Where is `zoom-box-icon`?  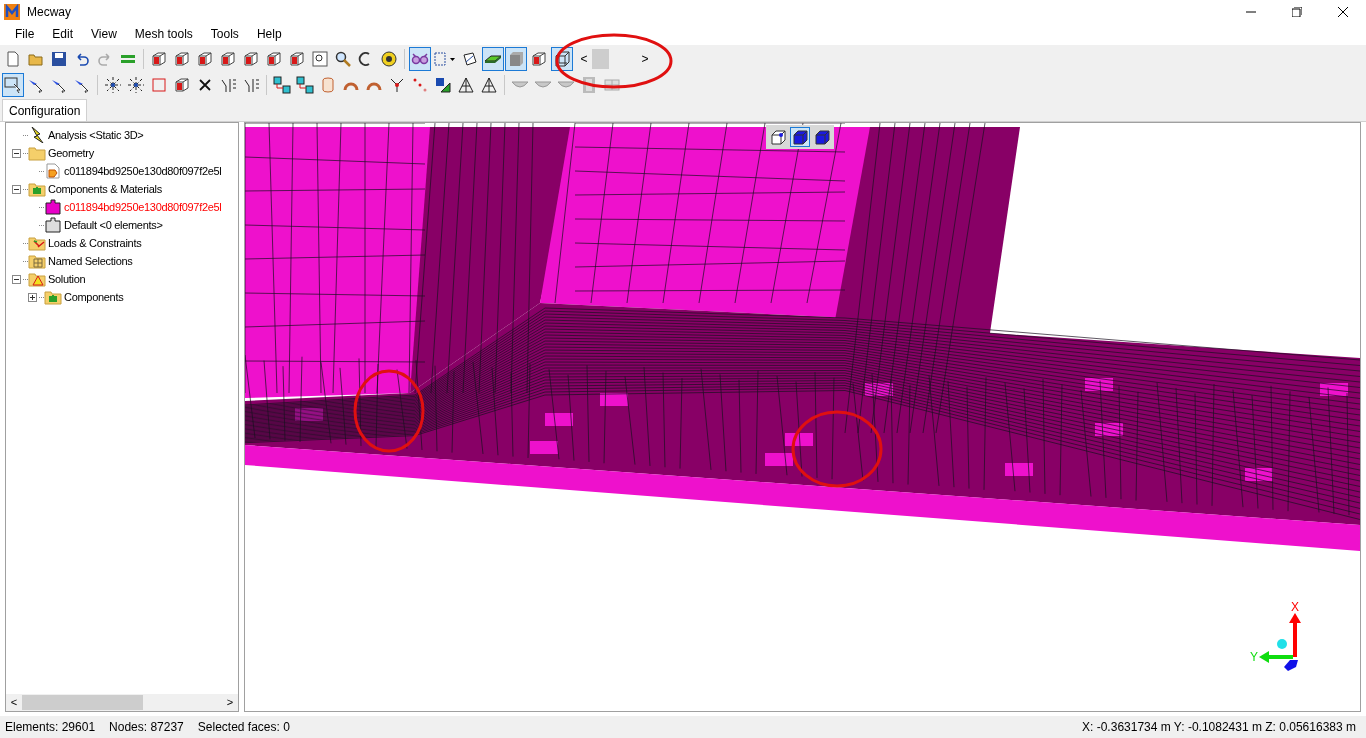
zoom-box-icon is located at coordinates (320, 58).